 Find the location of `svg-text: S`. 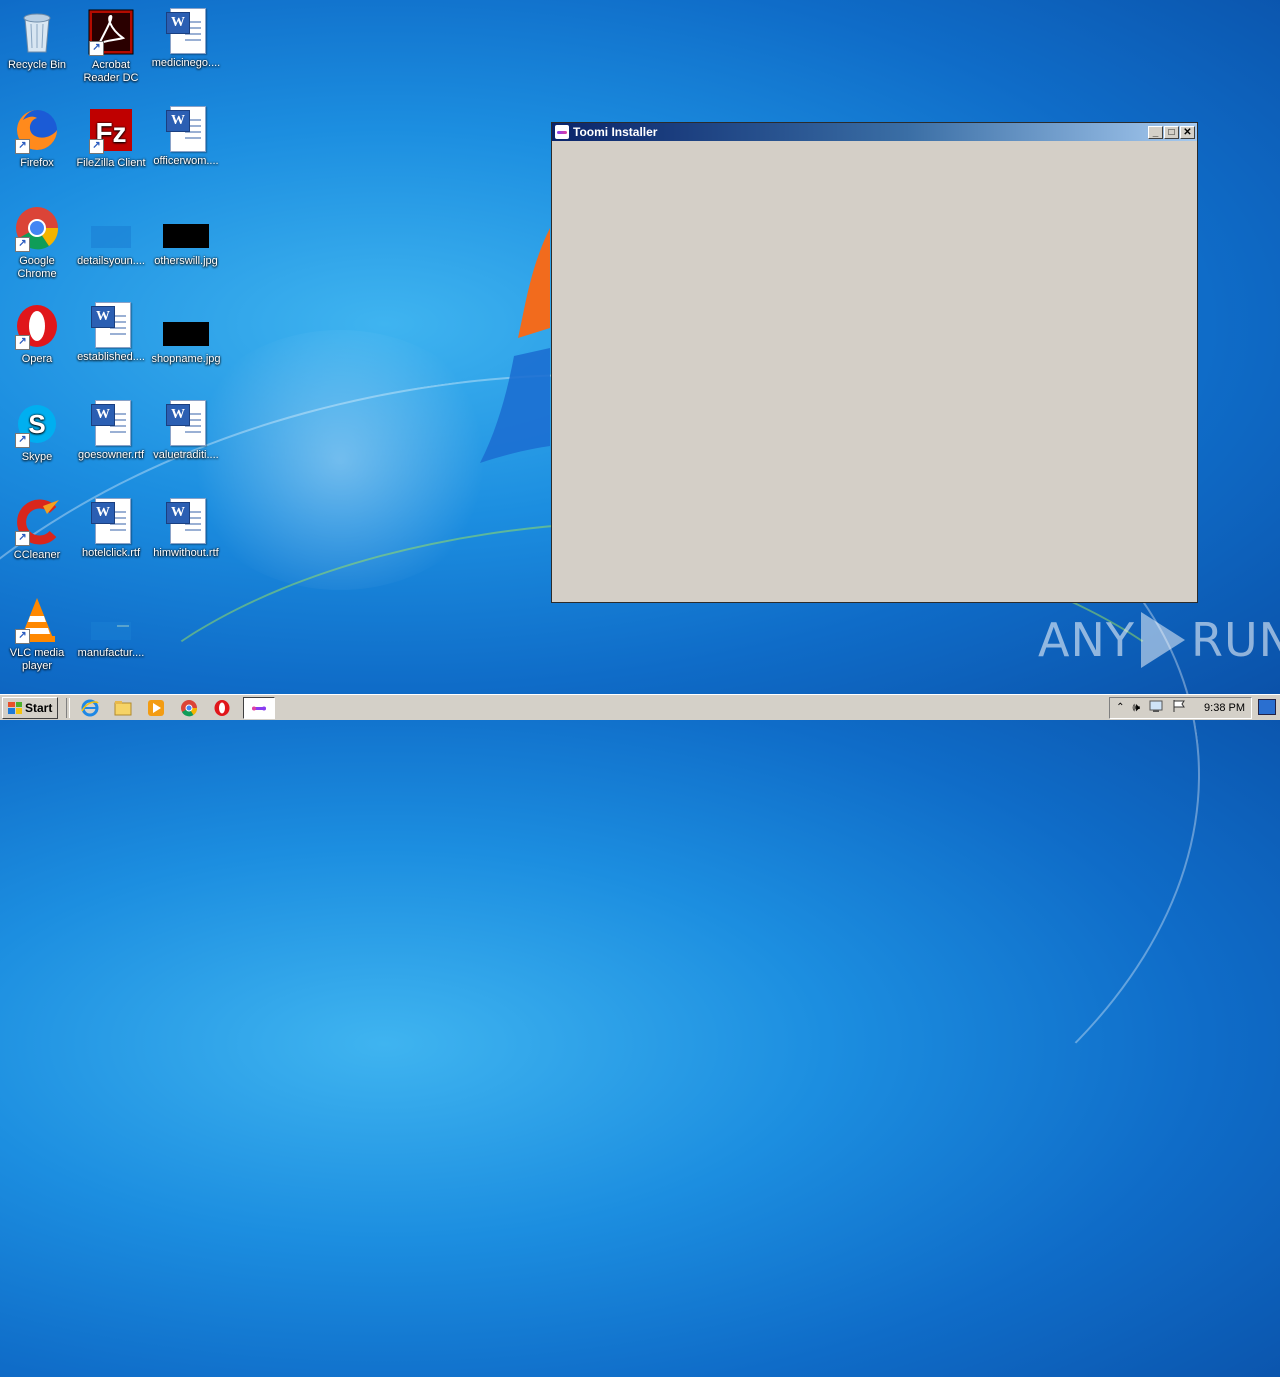

svg-text: S is located at coordinates (36, 424).